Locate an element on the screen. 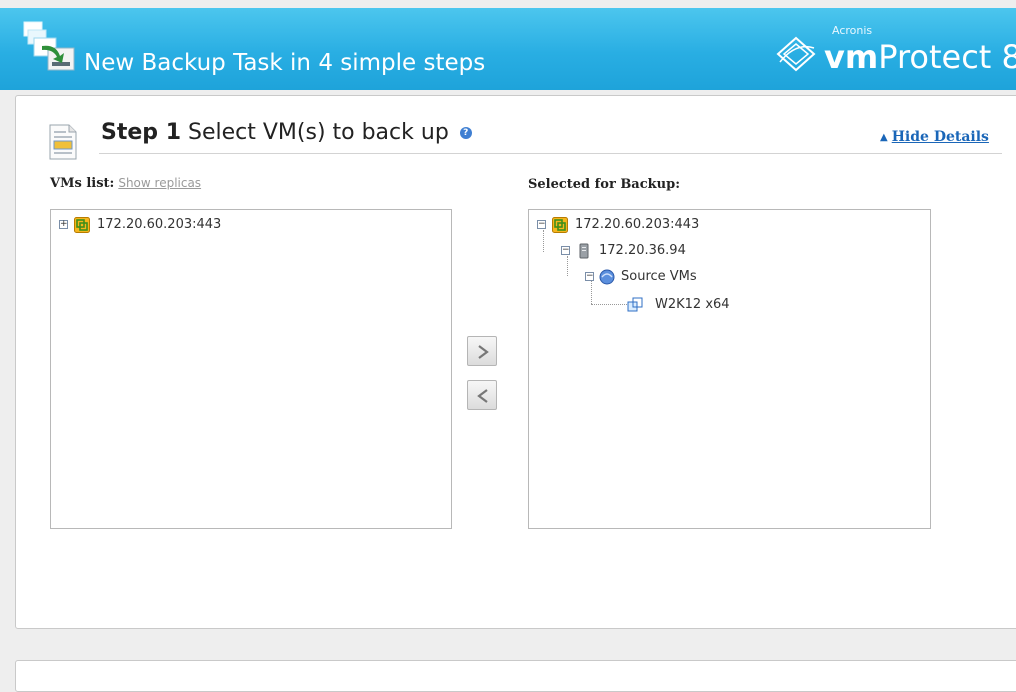 Image resolution: width=1016 pixels, height=692 pixels. resource-pool-icon is located at coordinates (607, 277).